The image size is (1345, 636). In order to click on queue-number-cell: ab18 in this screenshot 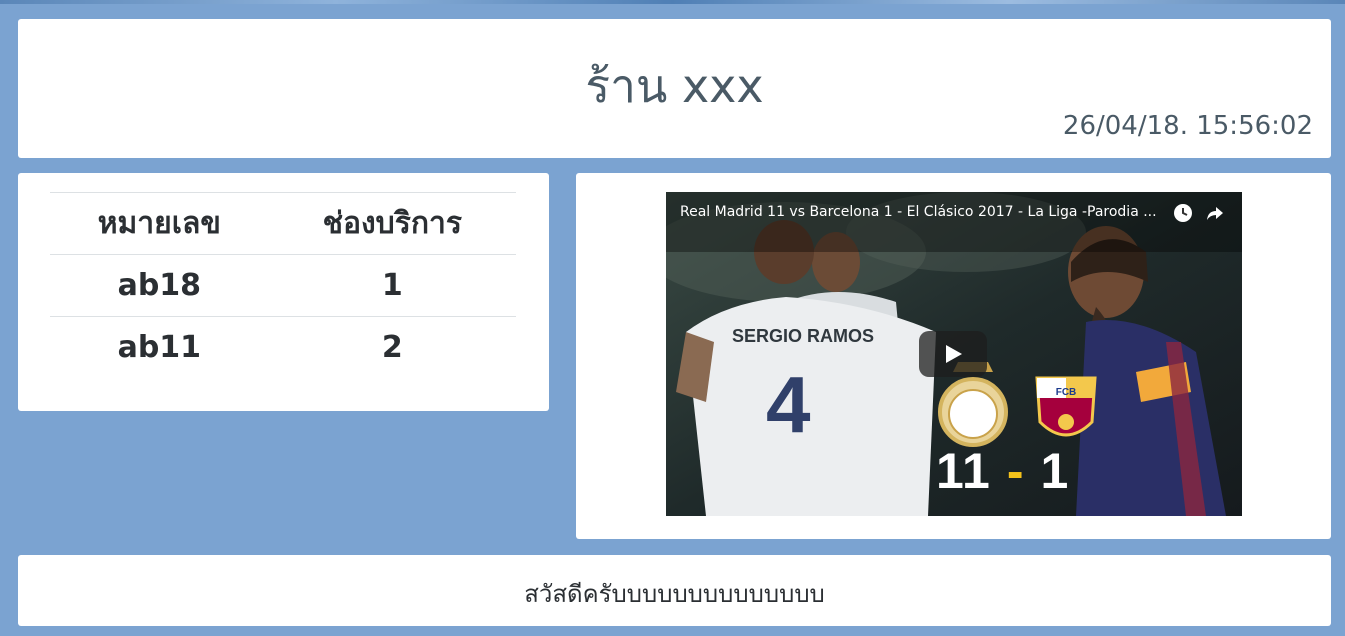, I will do `click(159, 285)`.